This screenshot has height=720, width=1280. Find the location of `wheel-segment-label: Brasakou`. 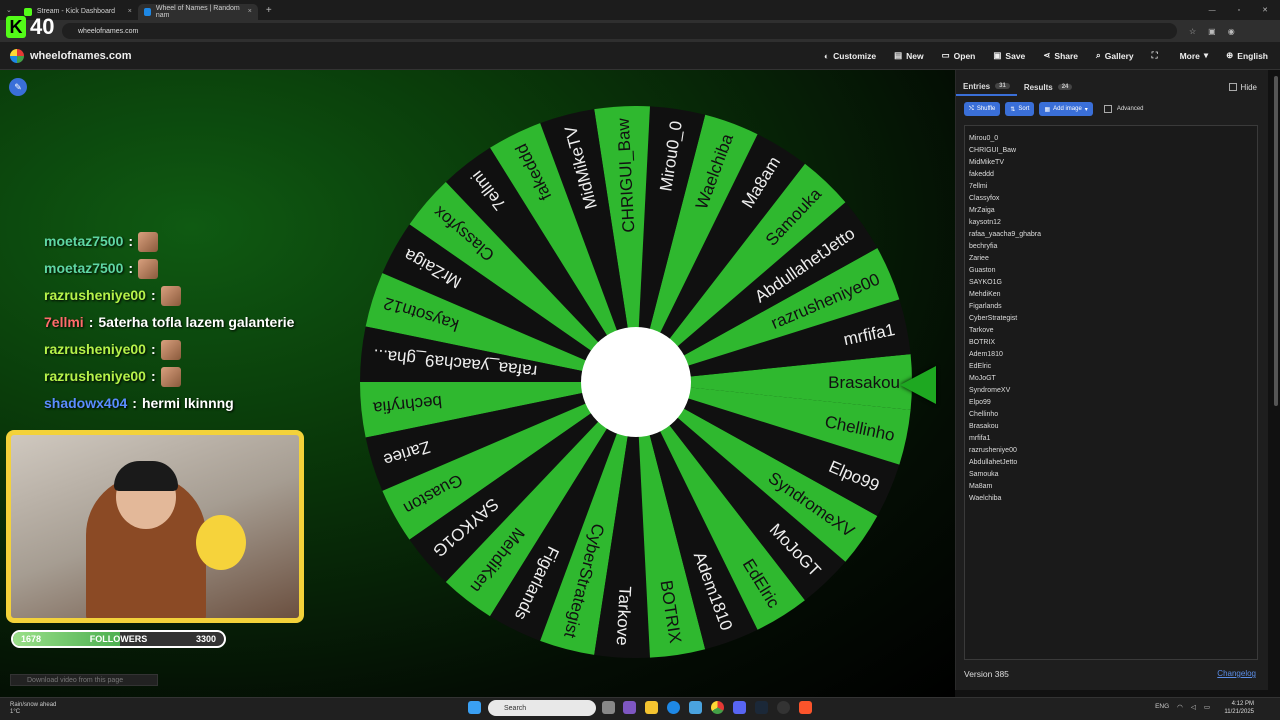

wheel-segment-label: Brasakou is located at coordinates (864, 382).